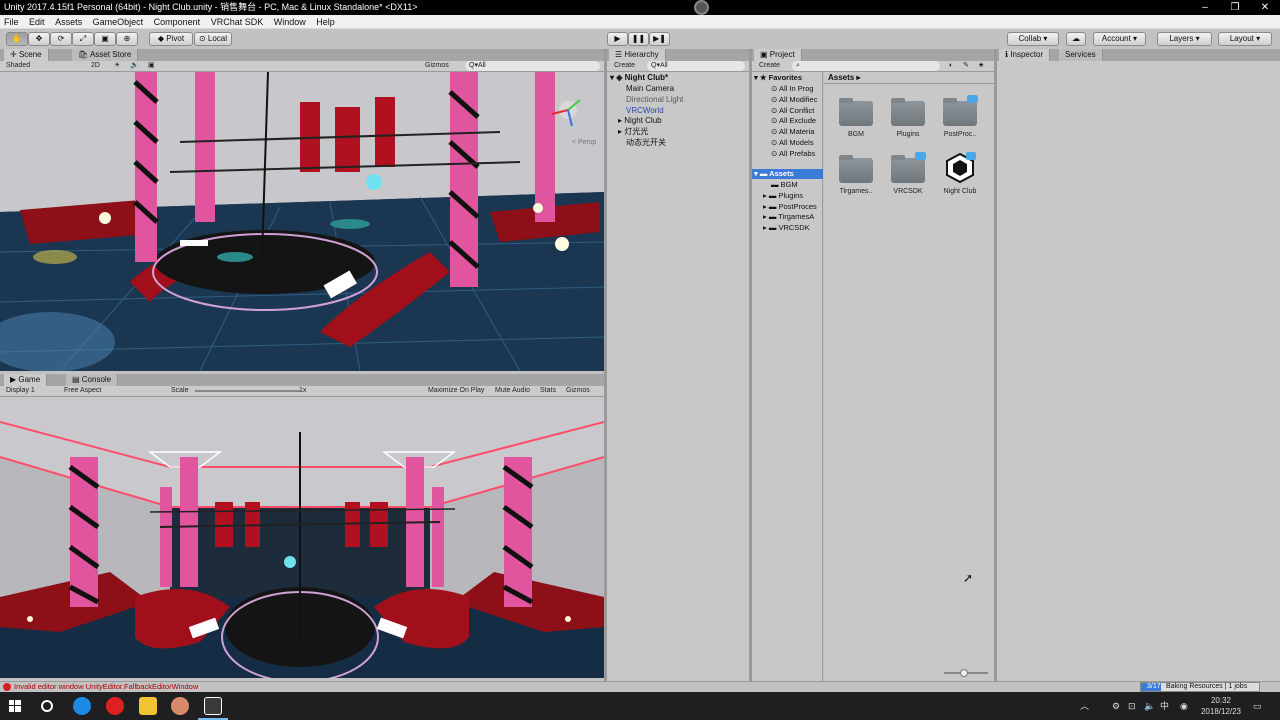 This screenshot has width=1280, height=720. Describe the element at coordinates (127, 39) in the screenshot. I see `transform-tool-button: ⊕` at that location.